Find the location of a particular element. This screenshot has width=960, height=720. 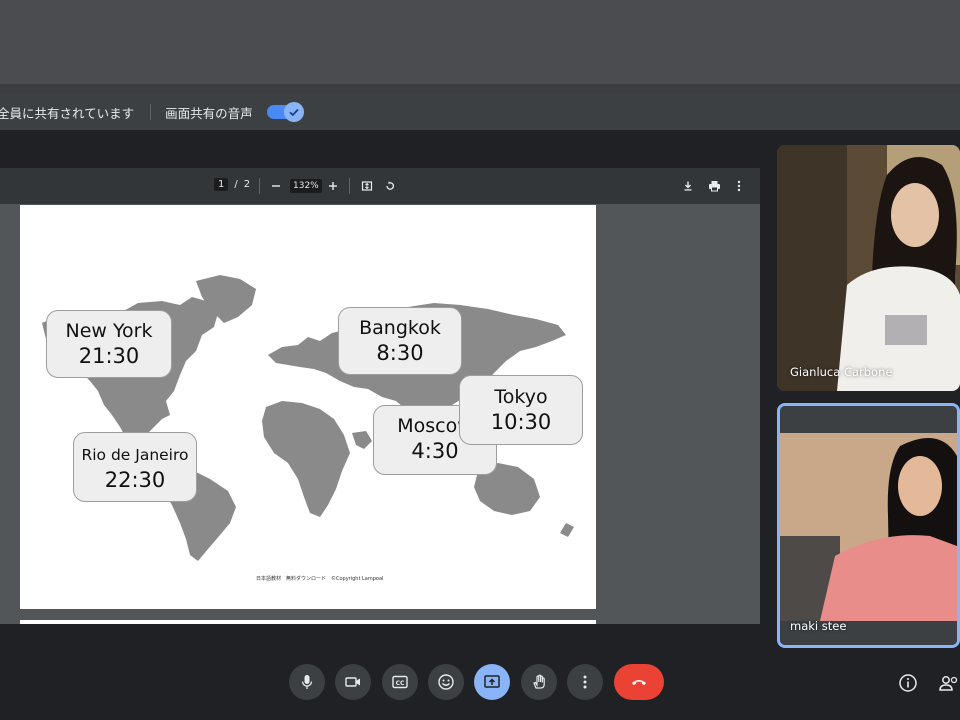

plus-icon is located at coordinates (333, 186).